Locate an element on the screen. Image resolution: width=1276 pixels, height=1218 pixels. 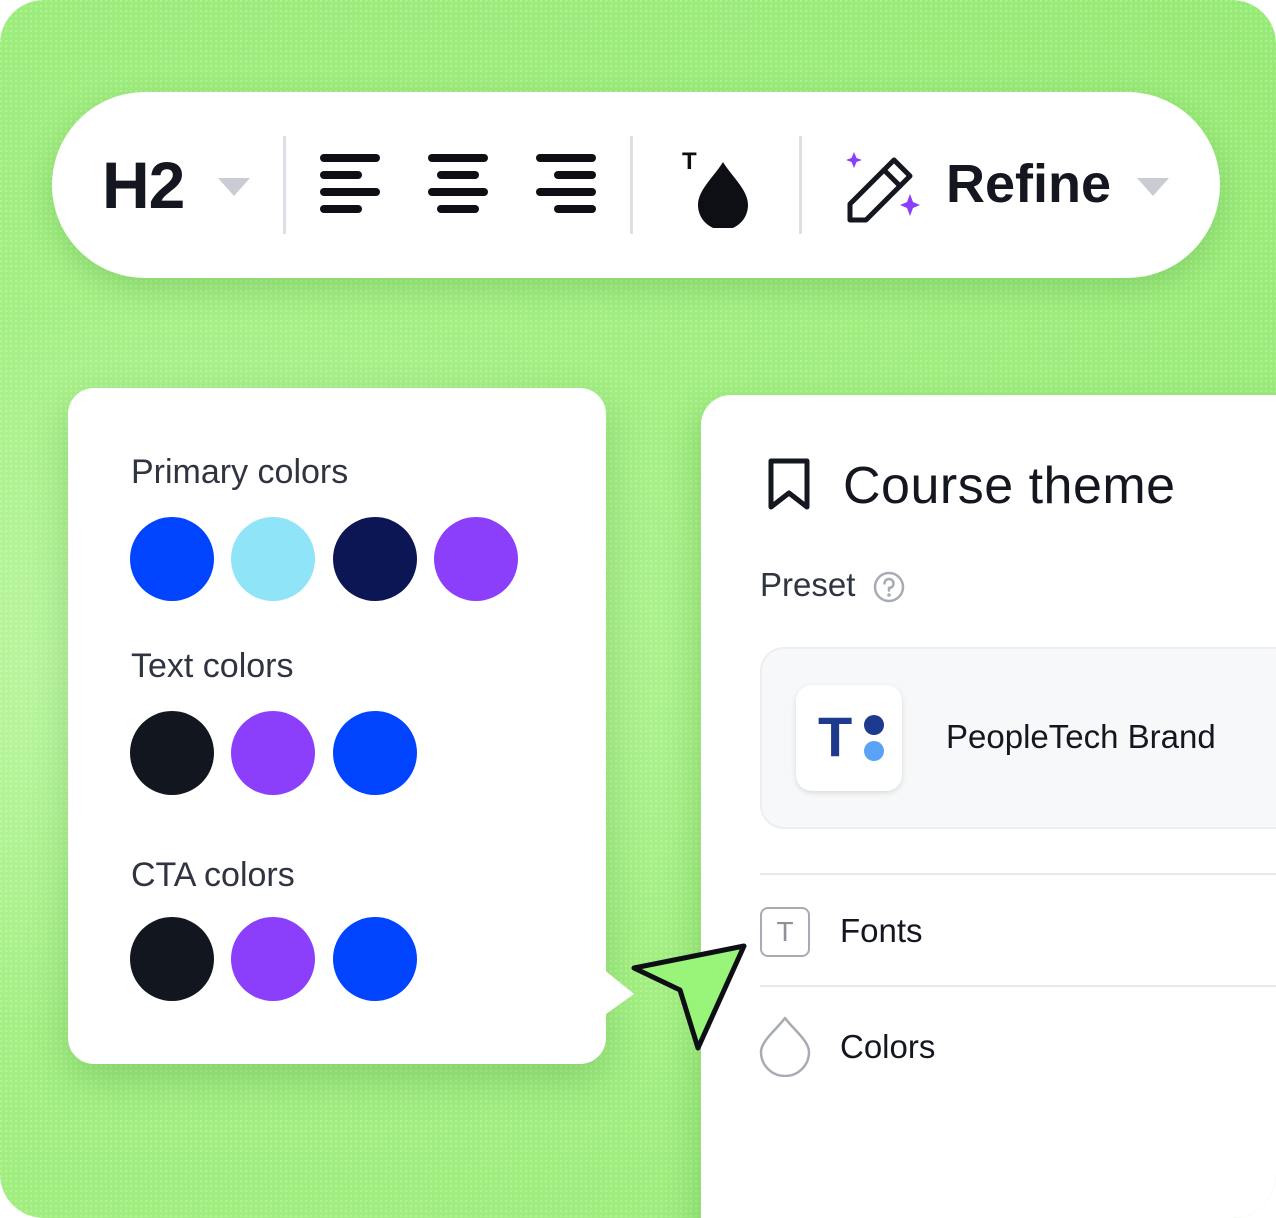
section-title-cta: CTA colors is located at coordinates (213, 875).